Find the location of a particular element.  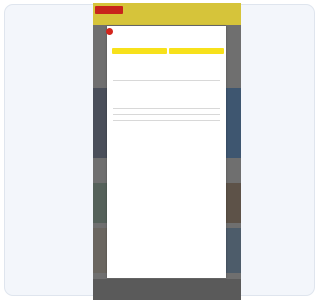

subscribe-button is located at coordinates (196, 51).